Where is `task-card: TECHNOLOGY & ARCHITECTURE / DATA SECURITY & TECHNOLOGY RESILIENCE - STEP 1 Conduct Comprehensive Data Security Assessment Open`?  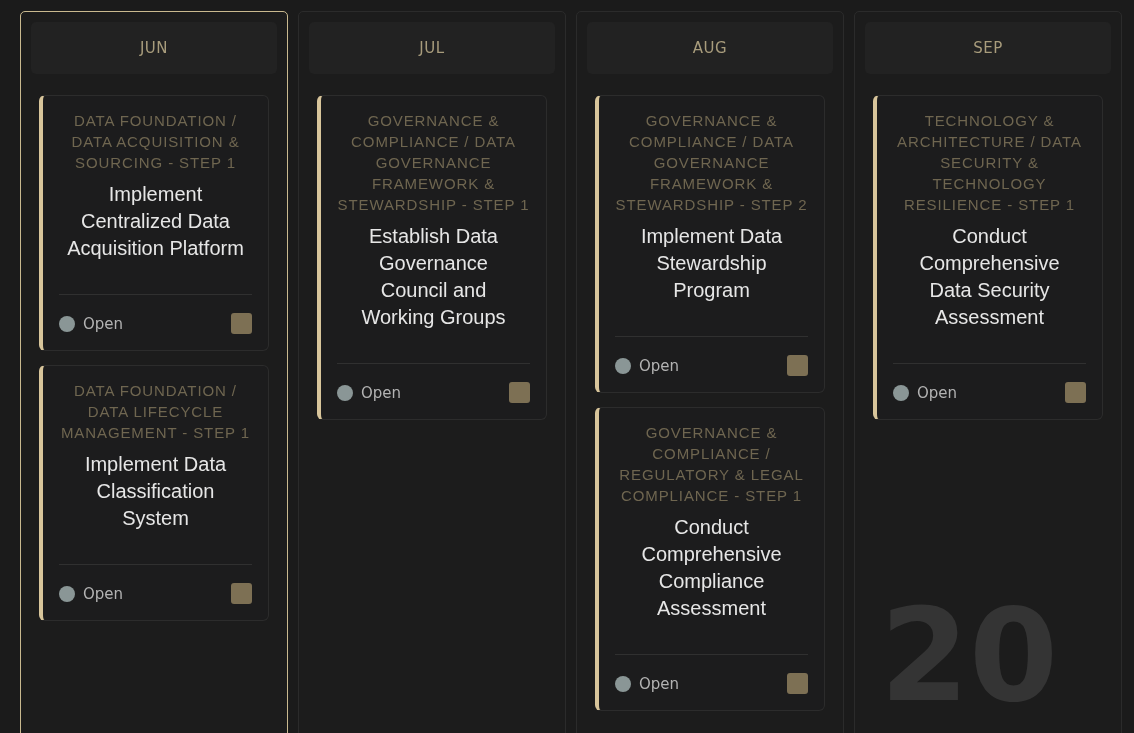
task-card: TECHNOLOGY & ARCHITECTURE / DATA SECURITY & TECHNOLOGY RESILIENCE - STEP 1 Conduct Comprehensive Data Security Assessment Open is located at coordinates (988, 257).